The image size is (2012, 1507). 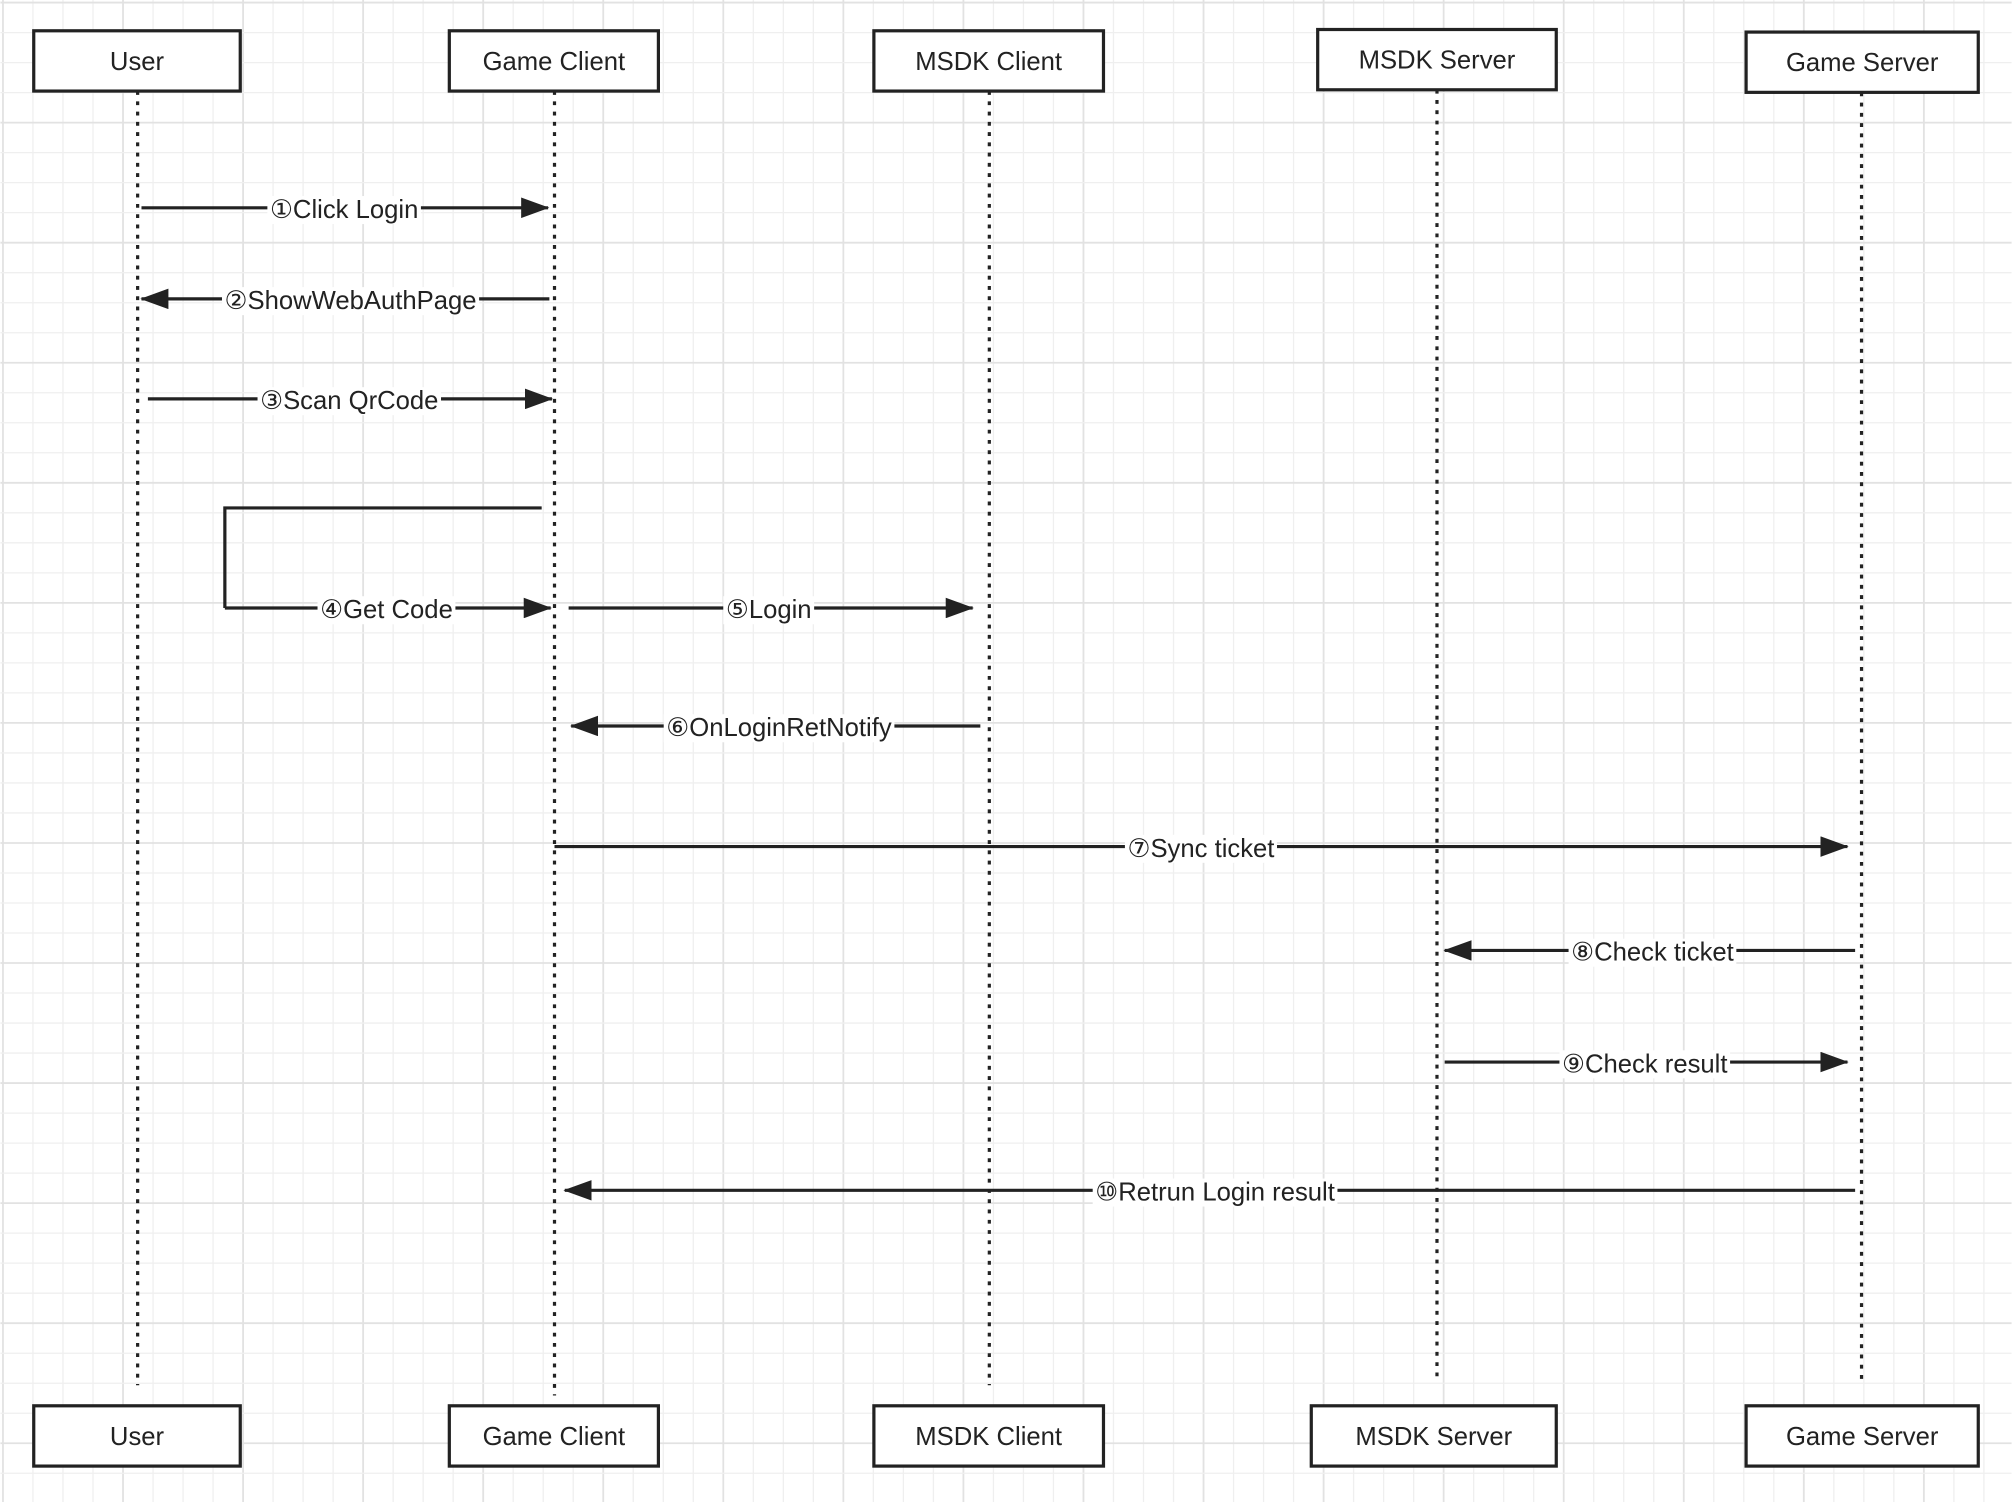 I want to click on participant-msdk-client-top: MSDK Client, so click(x=989, y=61).